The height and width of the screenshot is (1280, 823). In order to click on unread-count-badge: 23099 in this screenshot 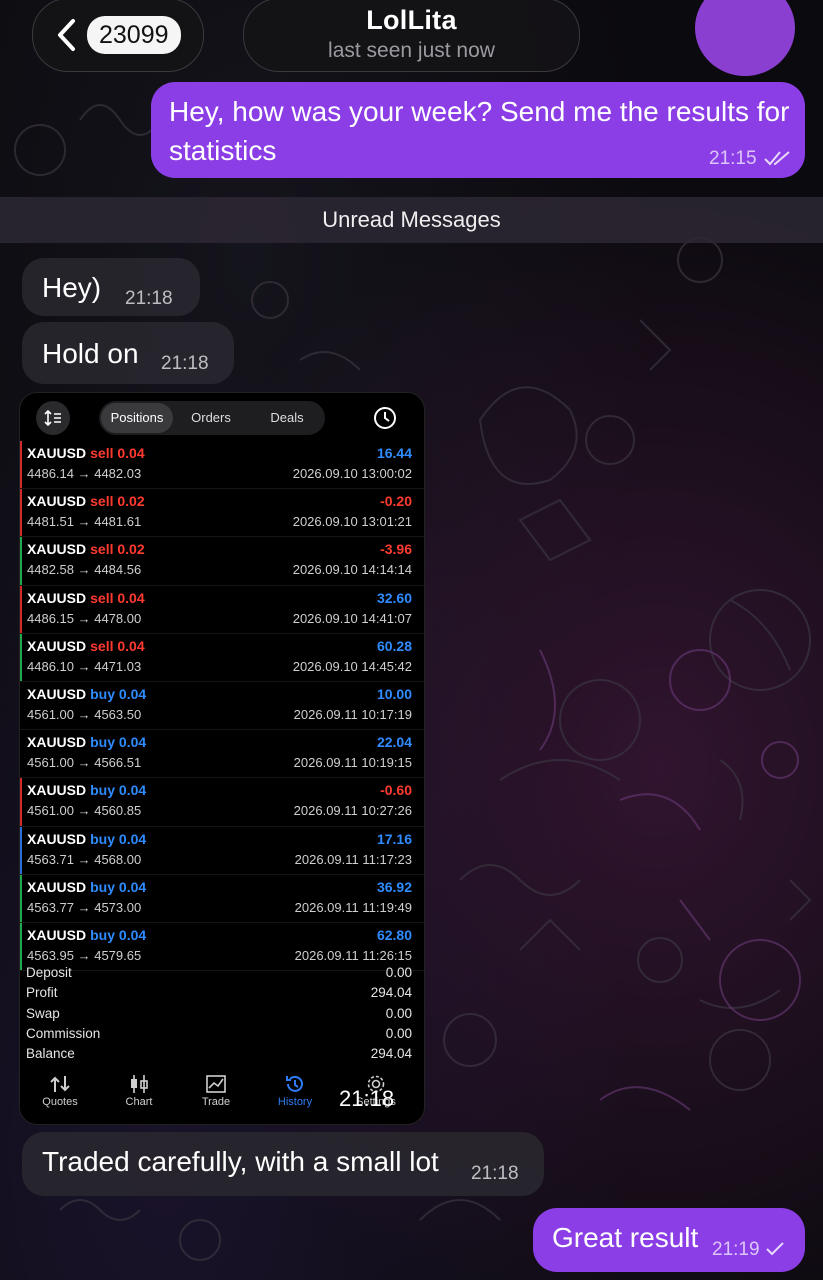, I will do `click(134, 35)`.